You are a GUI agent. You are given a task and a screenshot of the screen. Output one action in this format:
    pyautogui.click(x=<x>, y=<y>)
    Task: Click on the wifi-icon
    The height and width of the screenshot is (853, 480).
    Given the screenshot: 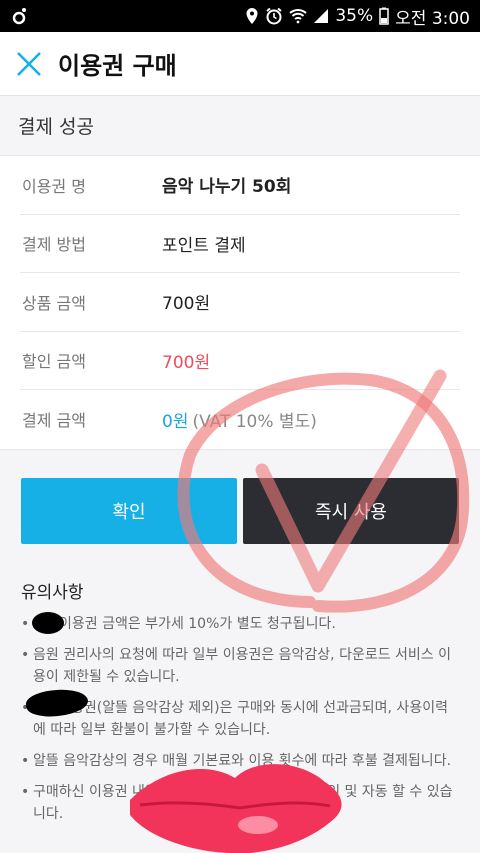 What is the action you would take?
    pyautogui.click(x=298, y=16)
    